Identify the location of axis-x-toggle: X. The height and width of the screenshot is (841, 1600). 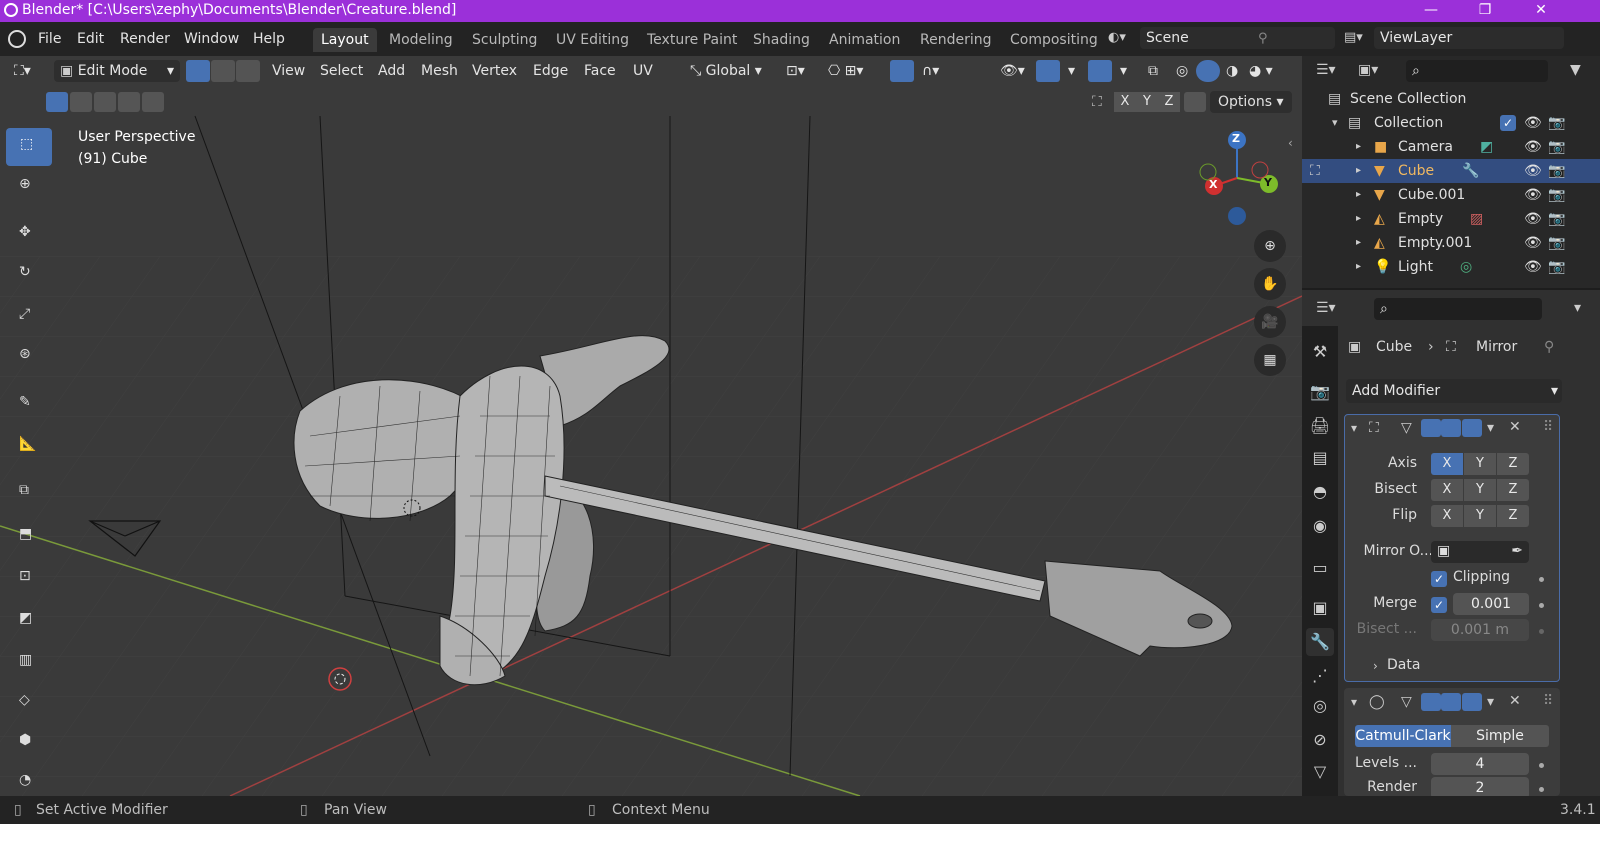
(1447, 464).